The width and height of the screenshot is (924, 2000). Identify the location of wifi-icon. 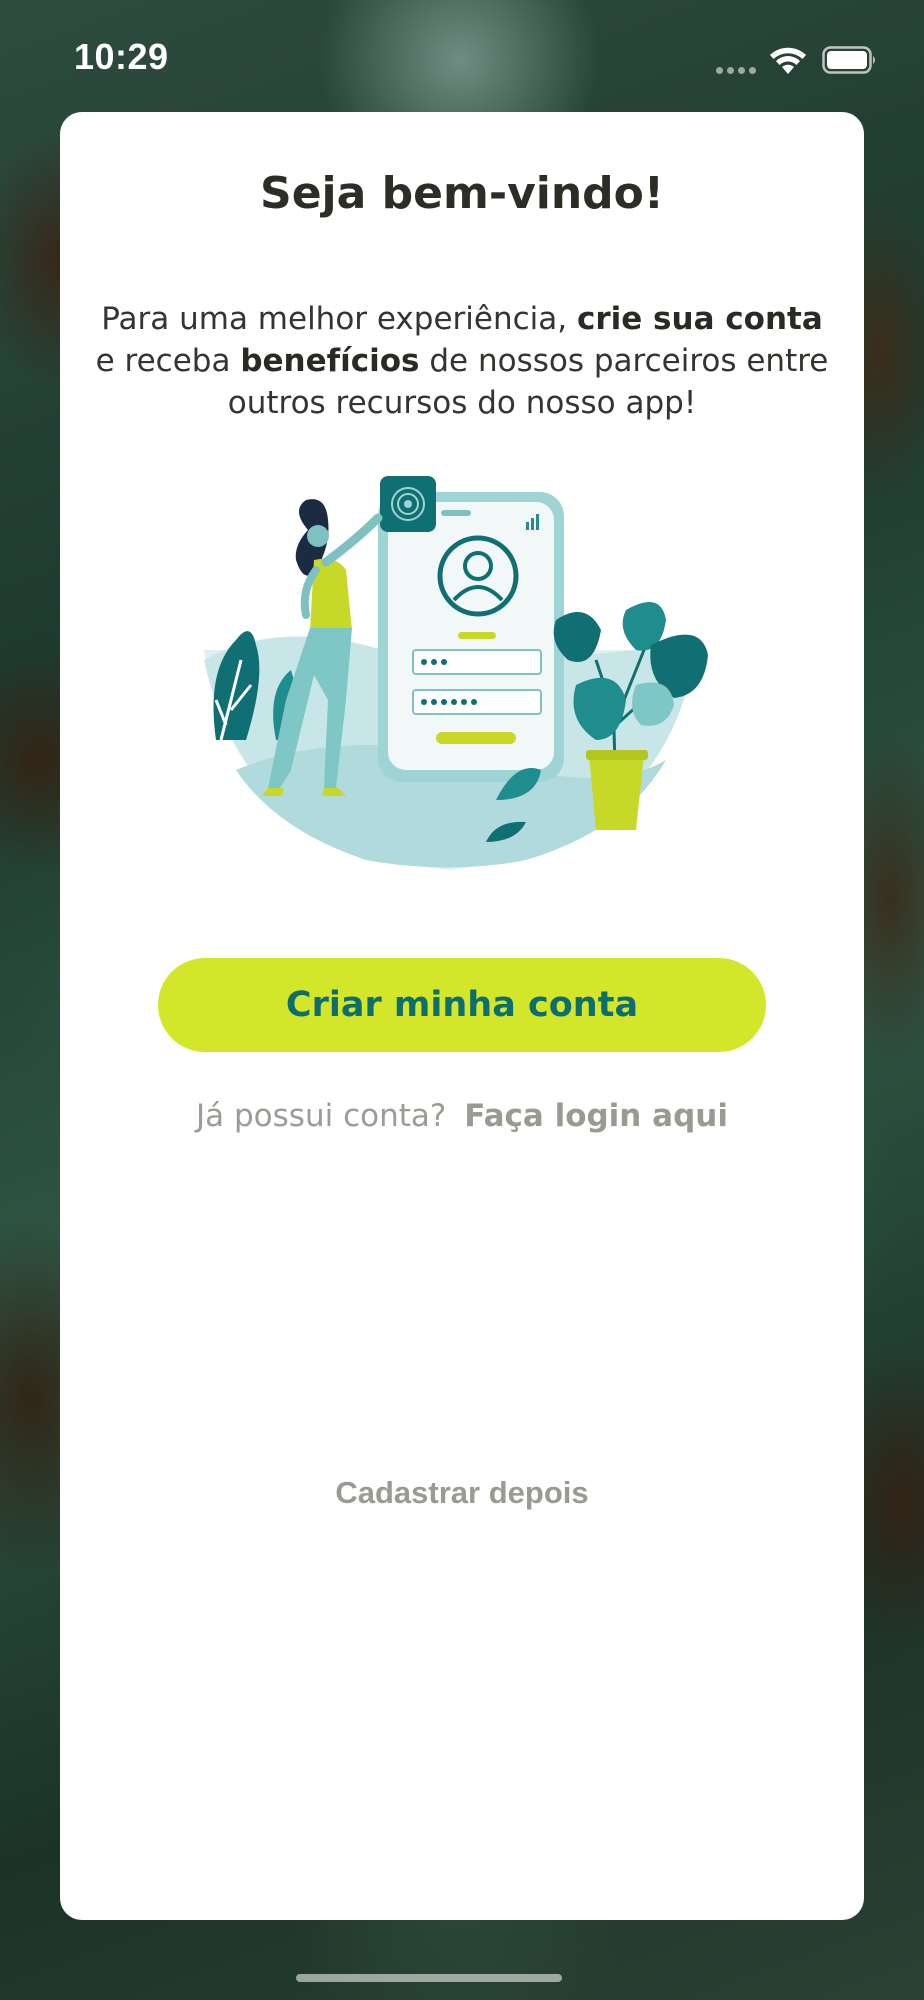
(788, 60).